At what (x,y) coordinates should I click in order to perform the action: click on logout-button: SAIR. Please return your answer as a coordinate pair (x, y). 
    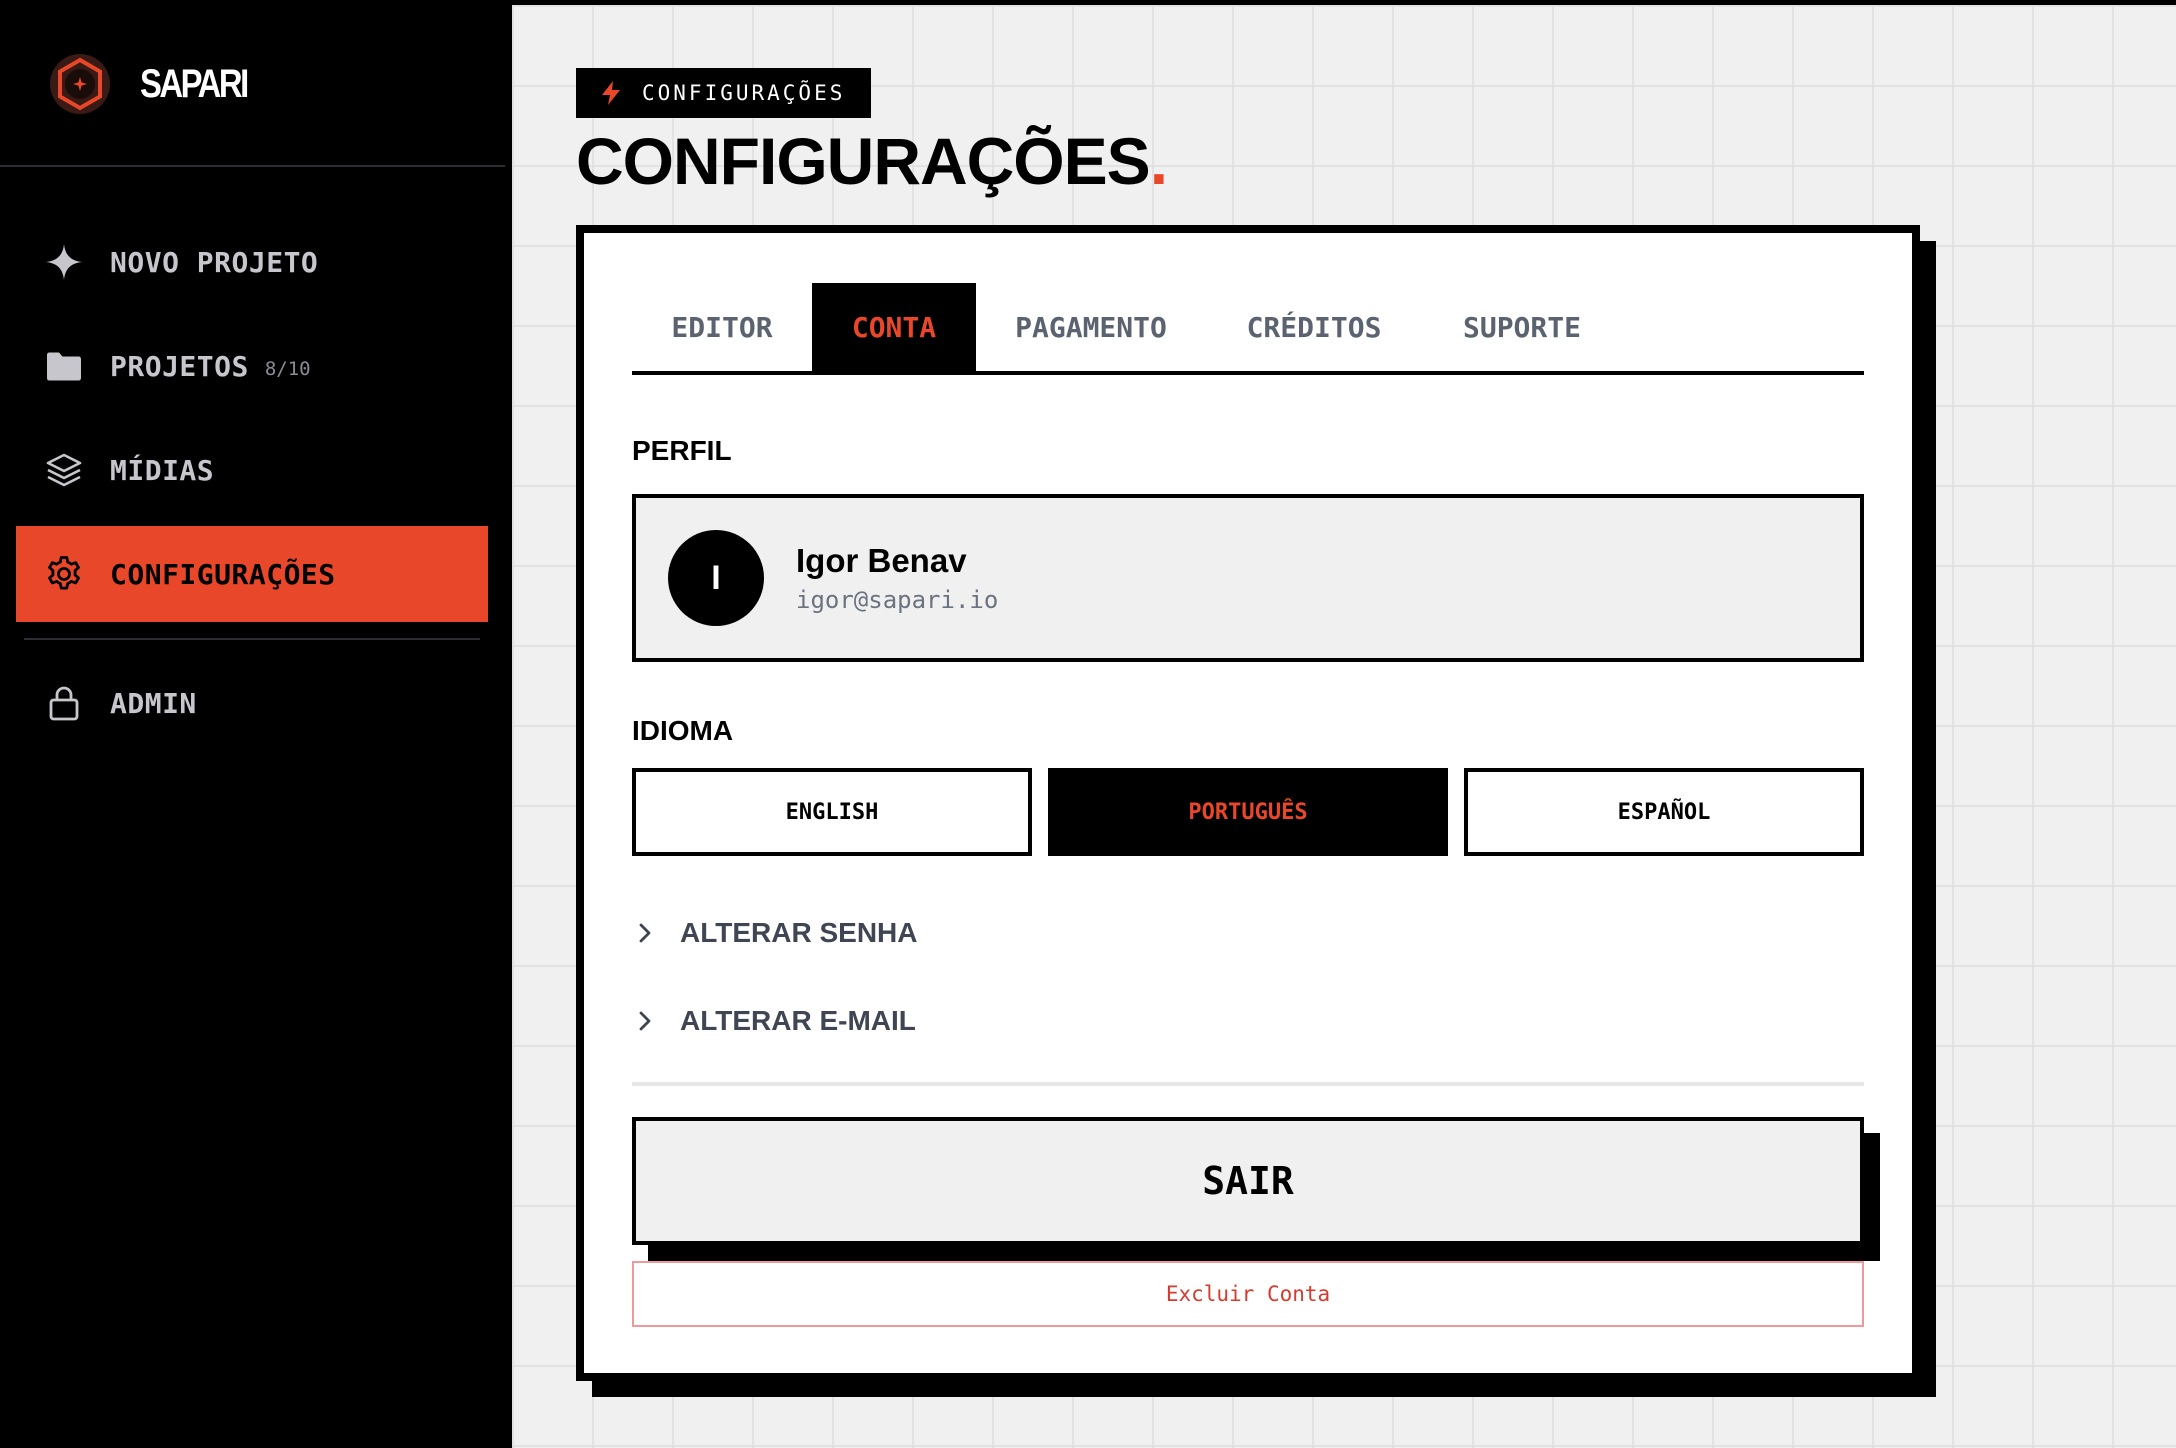
    Looking at the image, I should click on (1248, 1181).